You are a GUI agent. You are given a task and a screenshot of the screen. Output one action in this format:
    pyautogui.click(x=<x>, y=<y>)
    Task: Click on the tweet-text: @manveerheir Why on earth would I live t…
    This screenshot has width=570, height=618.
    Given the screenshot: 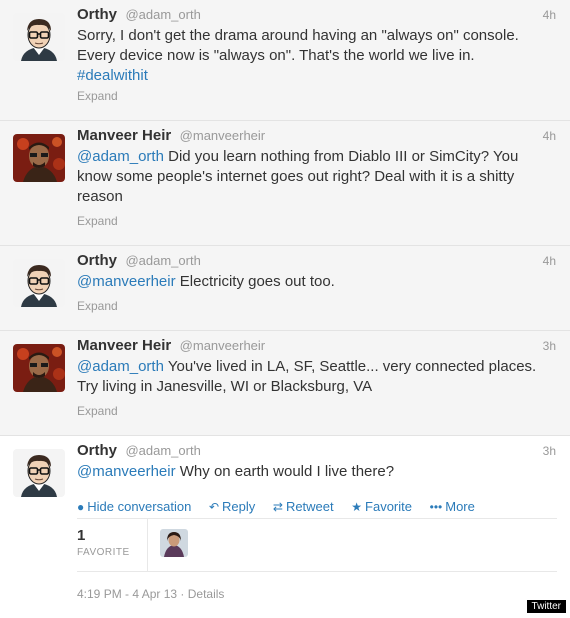 What is the action you would take?
    pyautogui.click(x=318, y=472)
    